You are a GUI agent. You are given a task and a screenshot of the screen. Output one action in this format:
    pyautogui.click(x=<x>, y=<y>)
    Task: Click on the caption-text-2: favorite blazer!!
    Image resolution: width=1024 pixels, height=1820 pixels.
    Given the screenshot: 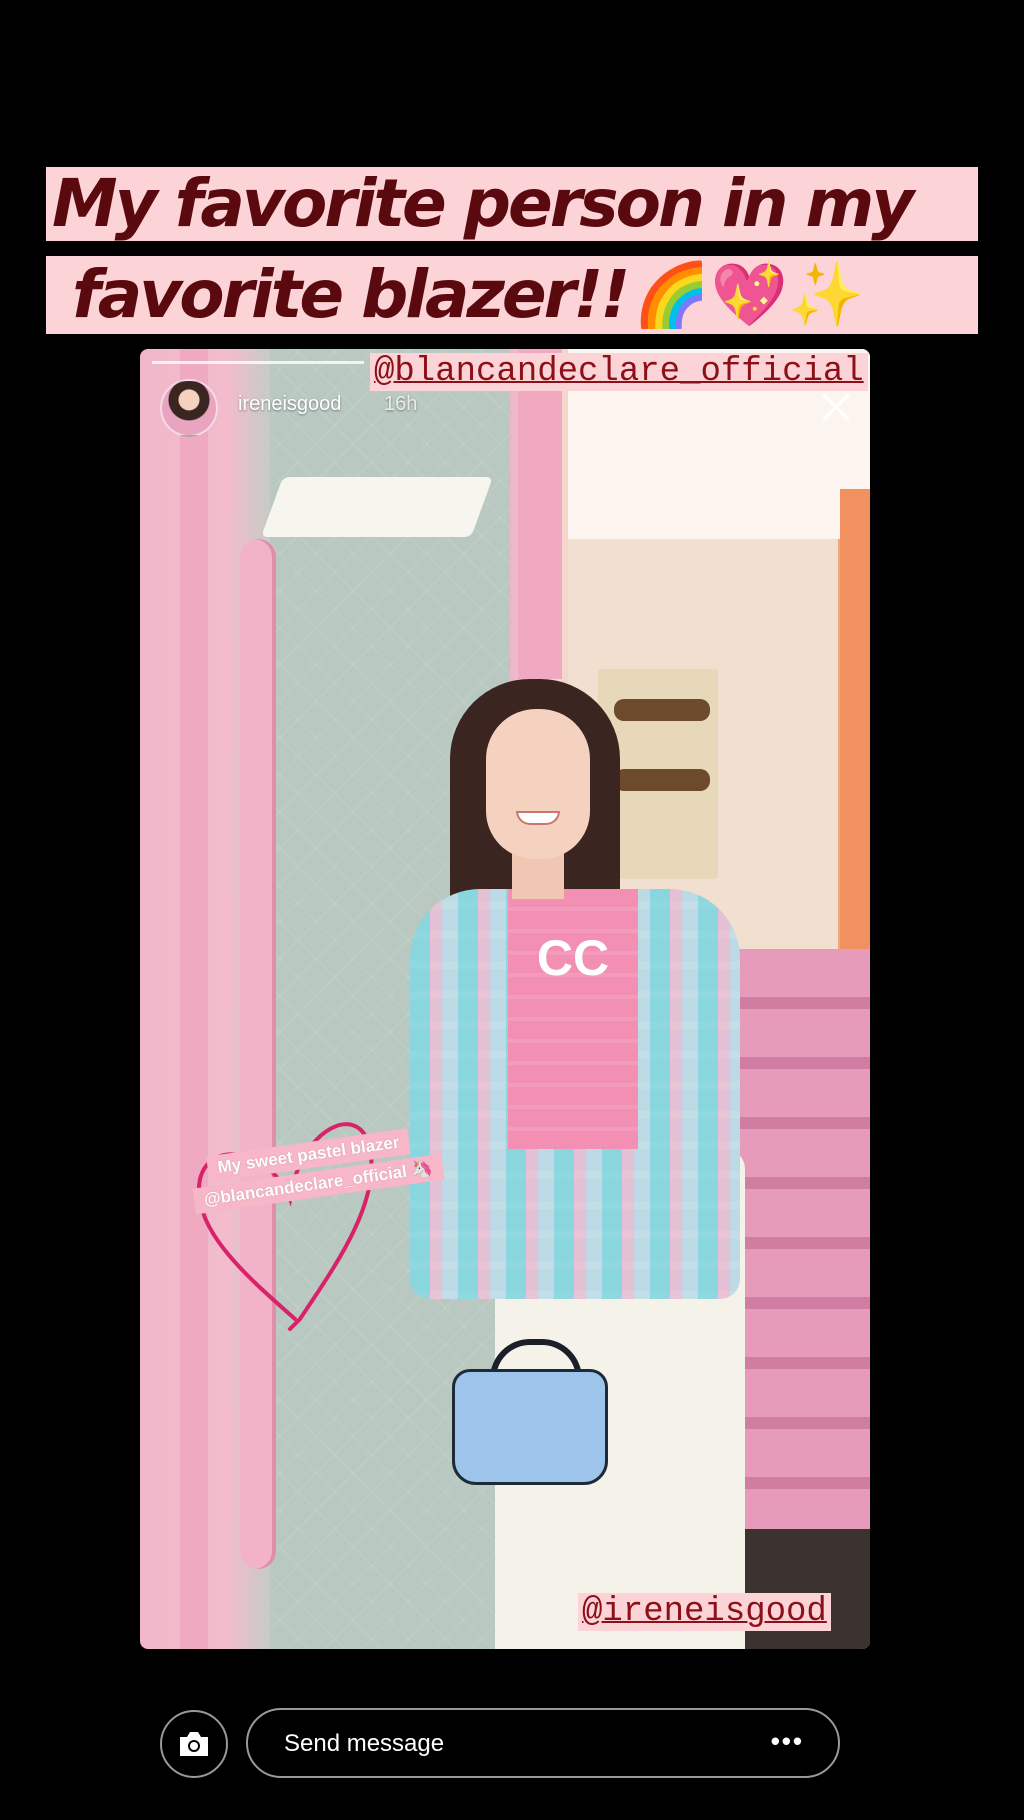 What is the action you would take?
    pyautogui.click(x=351, y=294)
    